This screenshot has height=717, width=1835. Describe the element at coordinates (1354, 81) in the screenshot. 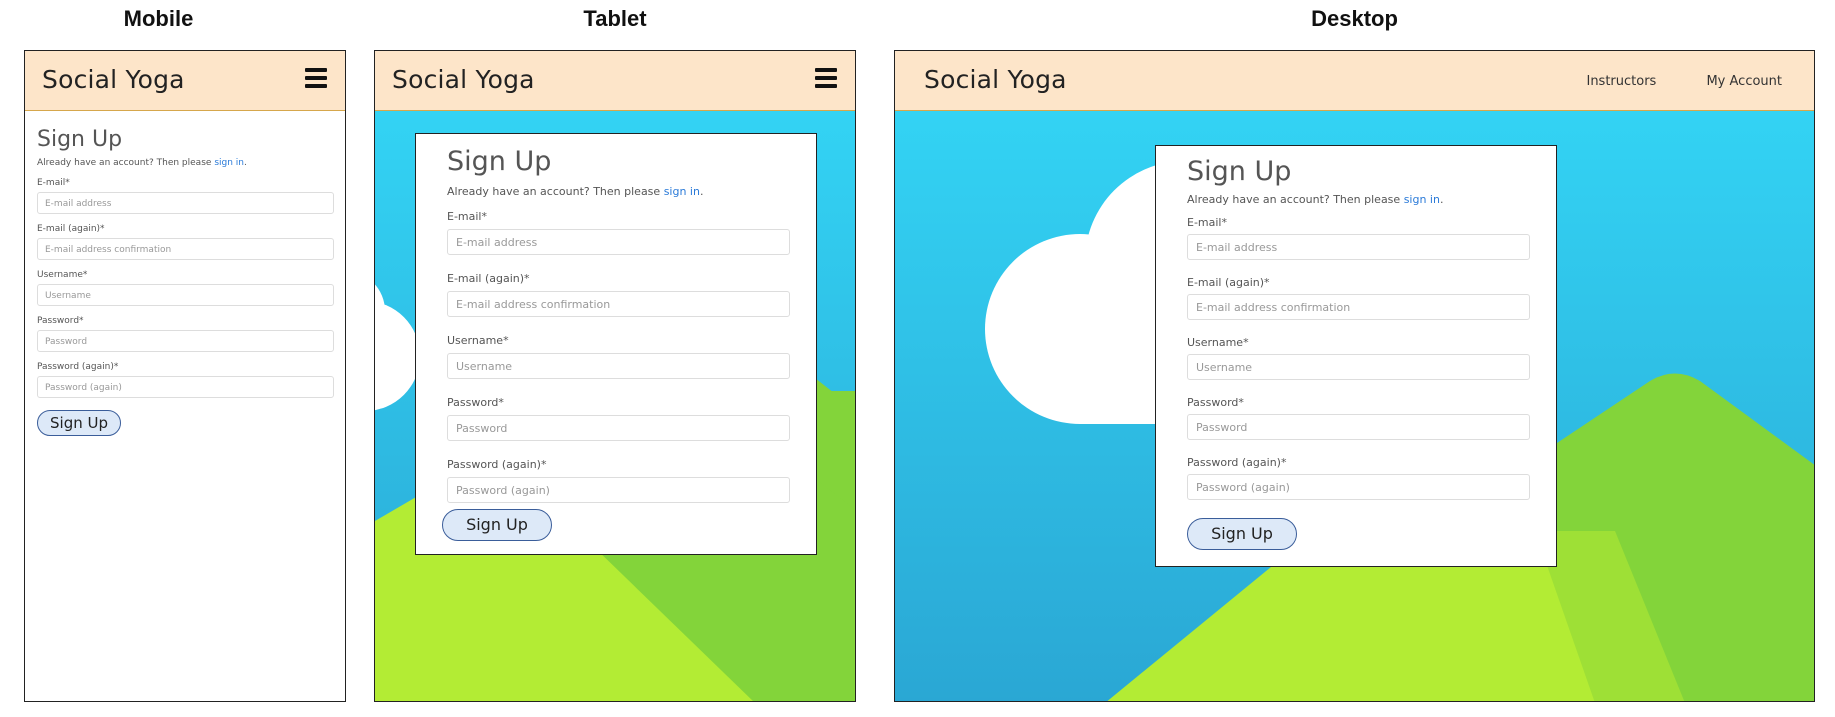

I see `navbar: Social Yoga Instructors My Account` at that location.